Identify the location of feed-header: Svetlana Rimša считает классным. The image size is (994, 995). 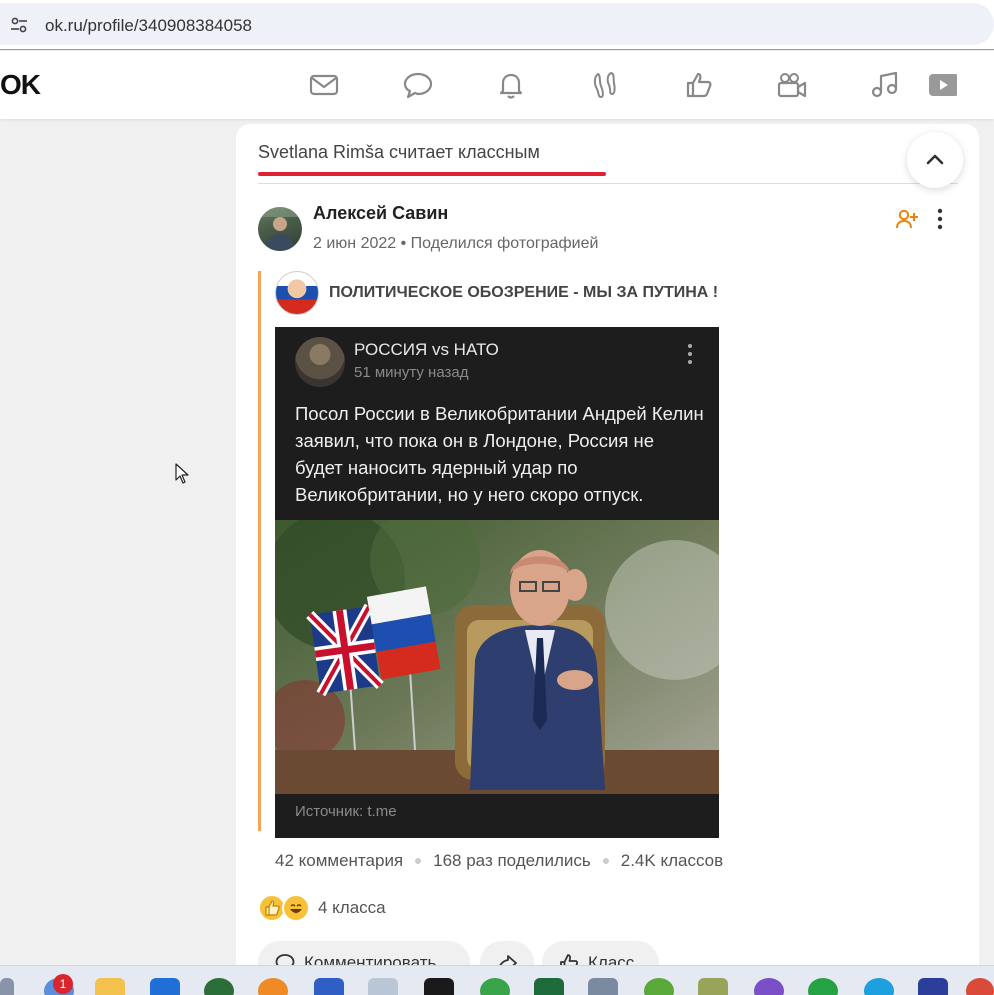
(399, 152).